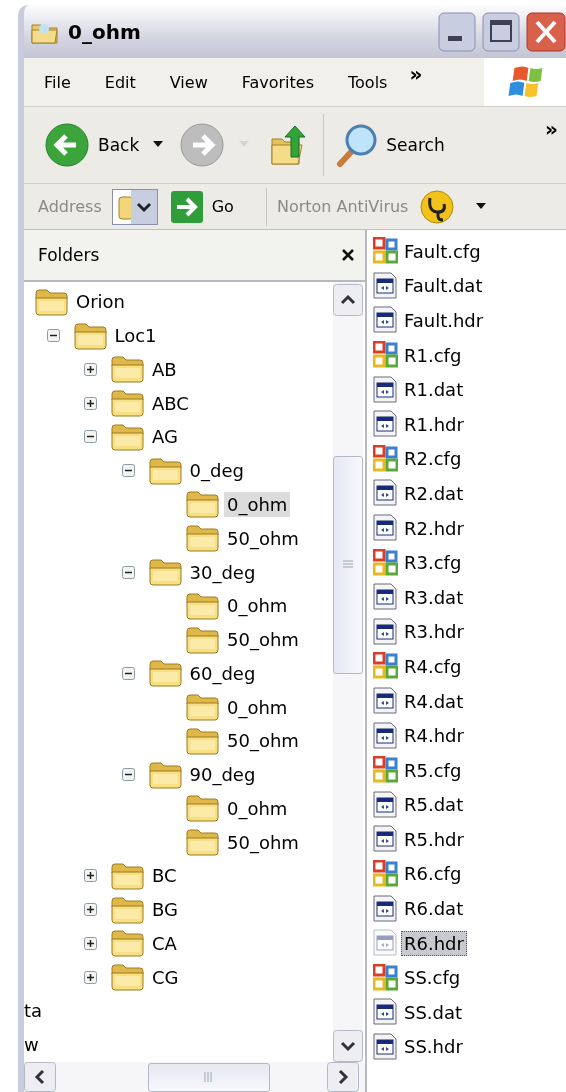 The height and width of the screenshot is (1092, 566). What do you see at coordinates (104, 31) in the screenshot?
I see `window-title: 0_ohm` at bounding box center [104, 31].